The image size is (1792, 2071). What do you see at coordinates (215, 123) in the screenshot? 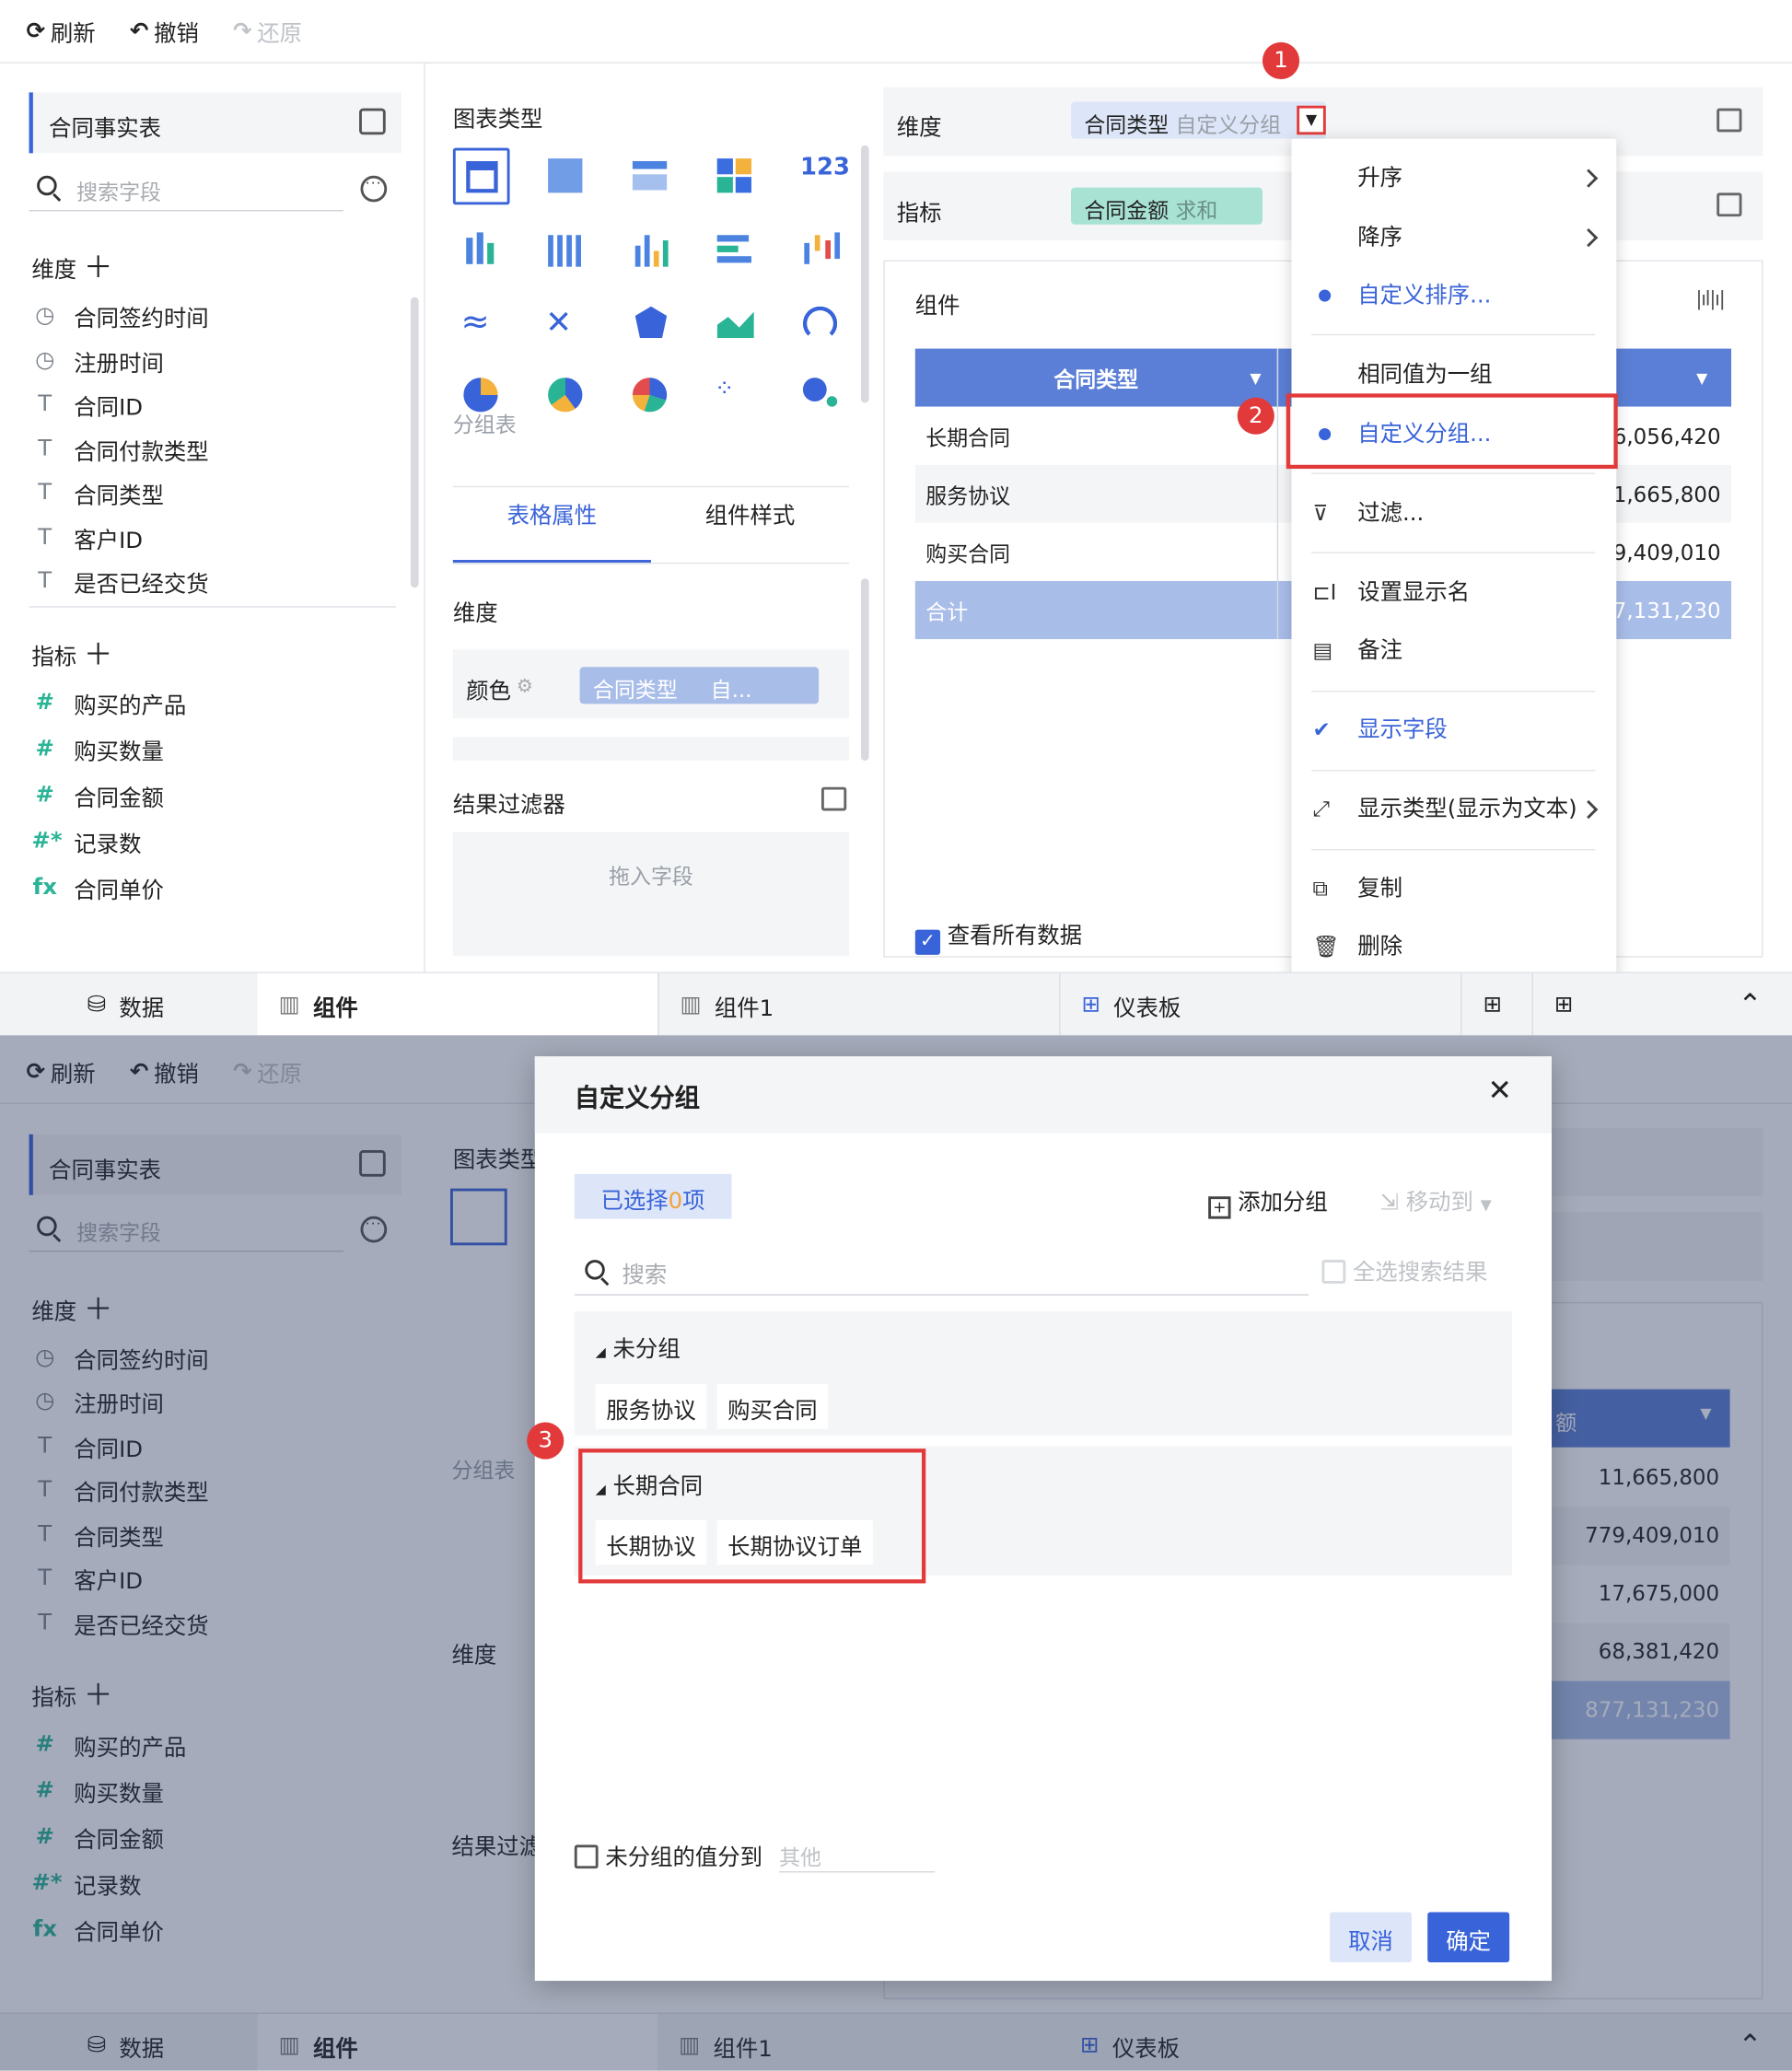
I see `datasource-selector: 合同事实表` at bounding box center [215, 123].